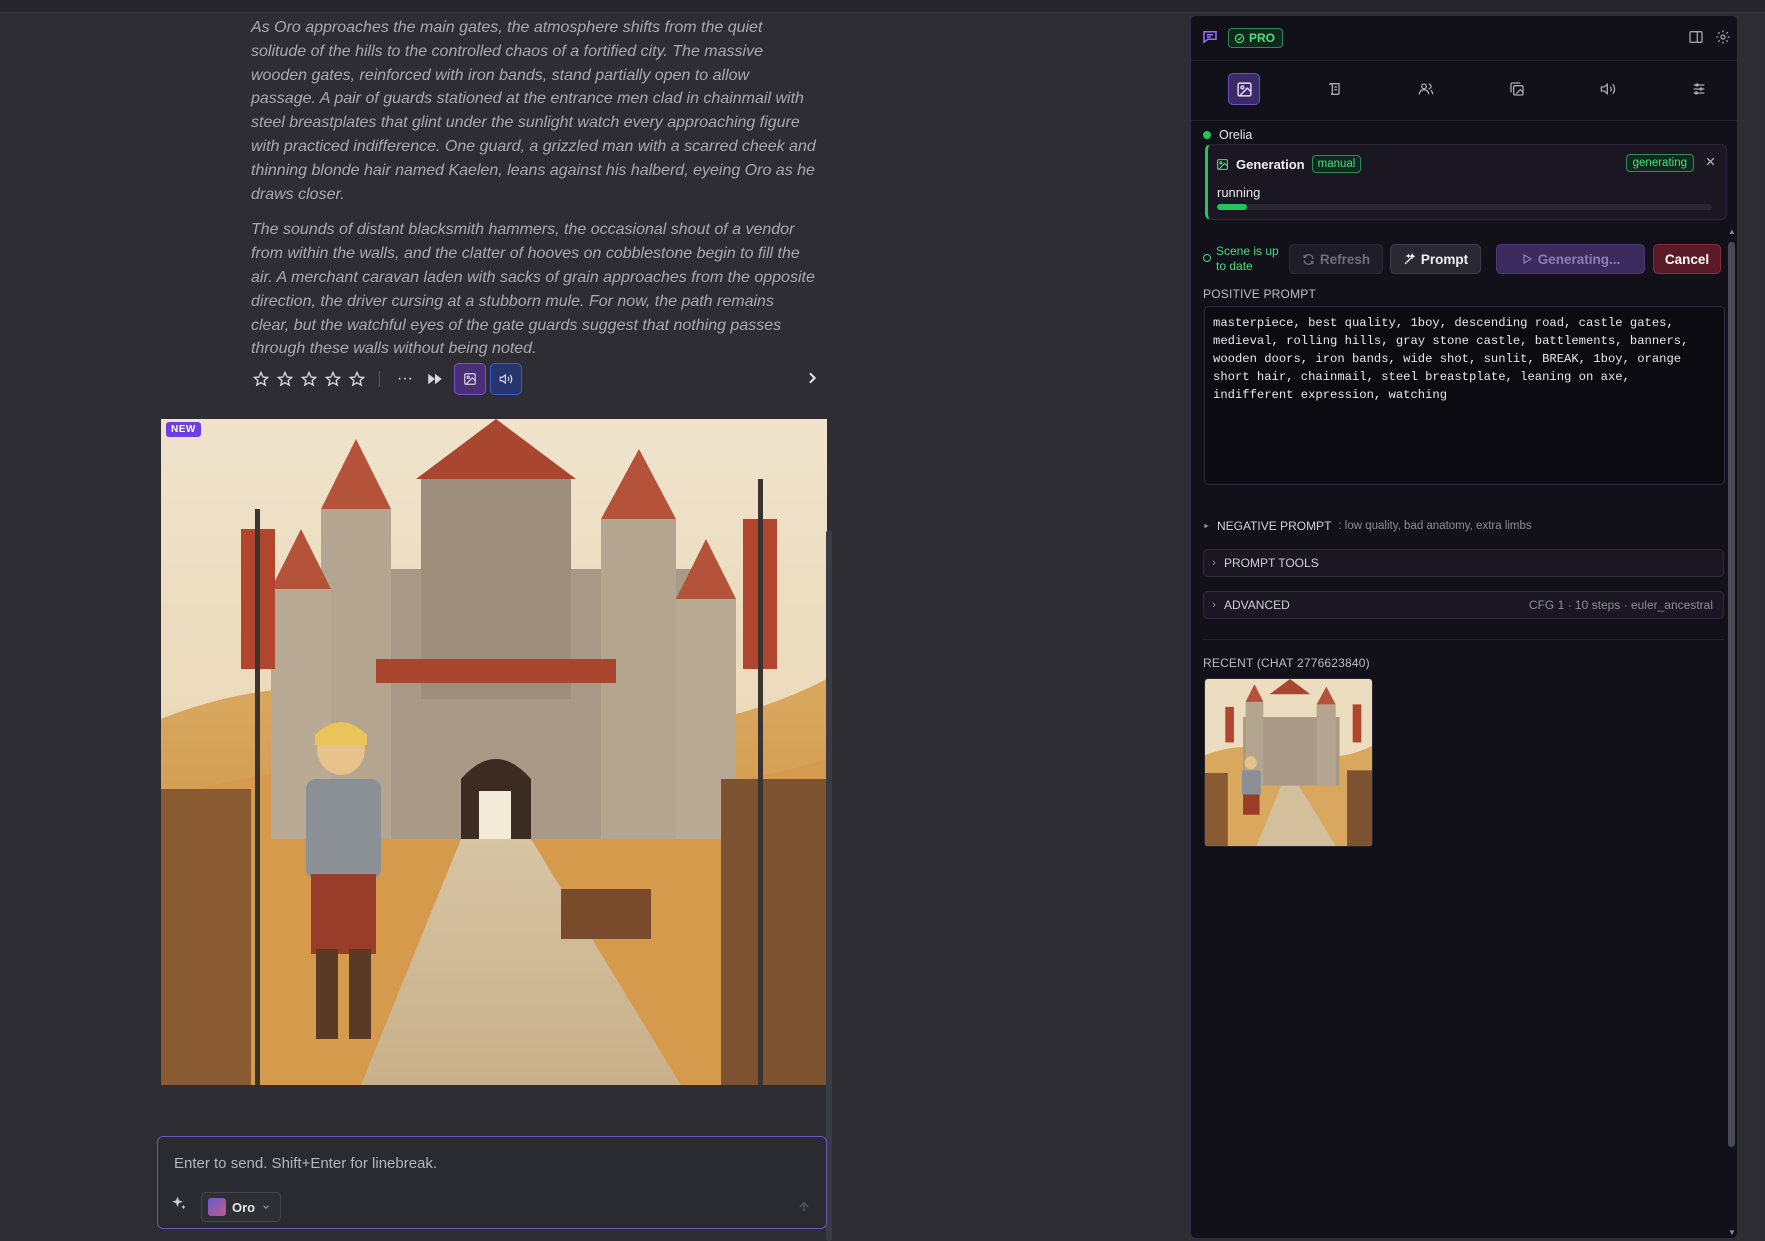 Image resolution: width=1765 pixels, height=1241 pixels. What do you see at coordinates (1517, 89) in the screenshot?
I see `tab-gallery` at bounding box center [1517, 89].